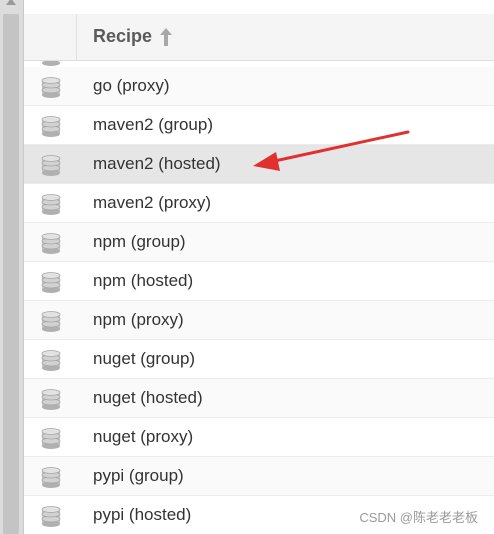 This screenshot has height=534, width=494. What do you see at coordinates (76, 37) in the screenshot?
I see `header-column-divider` at bounding box center [76, 37].